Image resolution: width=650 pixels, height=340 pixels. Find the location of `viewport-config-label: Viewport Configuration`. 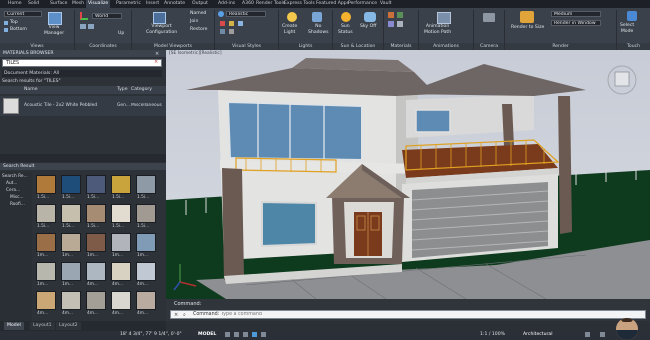

viewport-config-label: Viewport Configuration is located at coordinates (161, 30).